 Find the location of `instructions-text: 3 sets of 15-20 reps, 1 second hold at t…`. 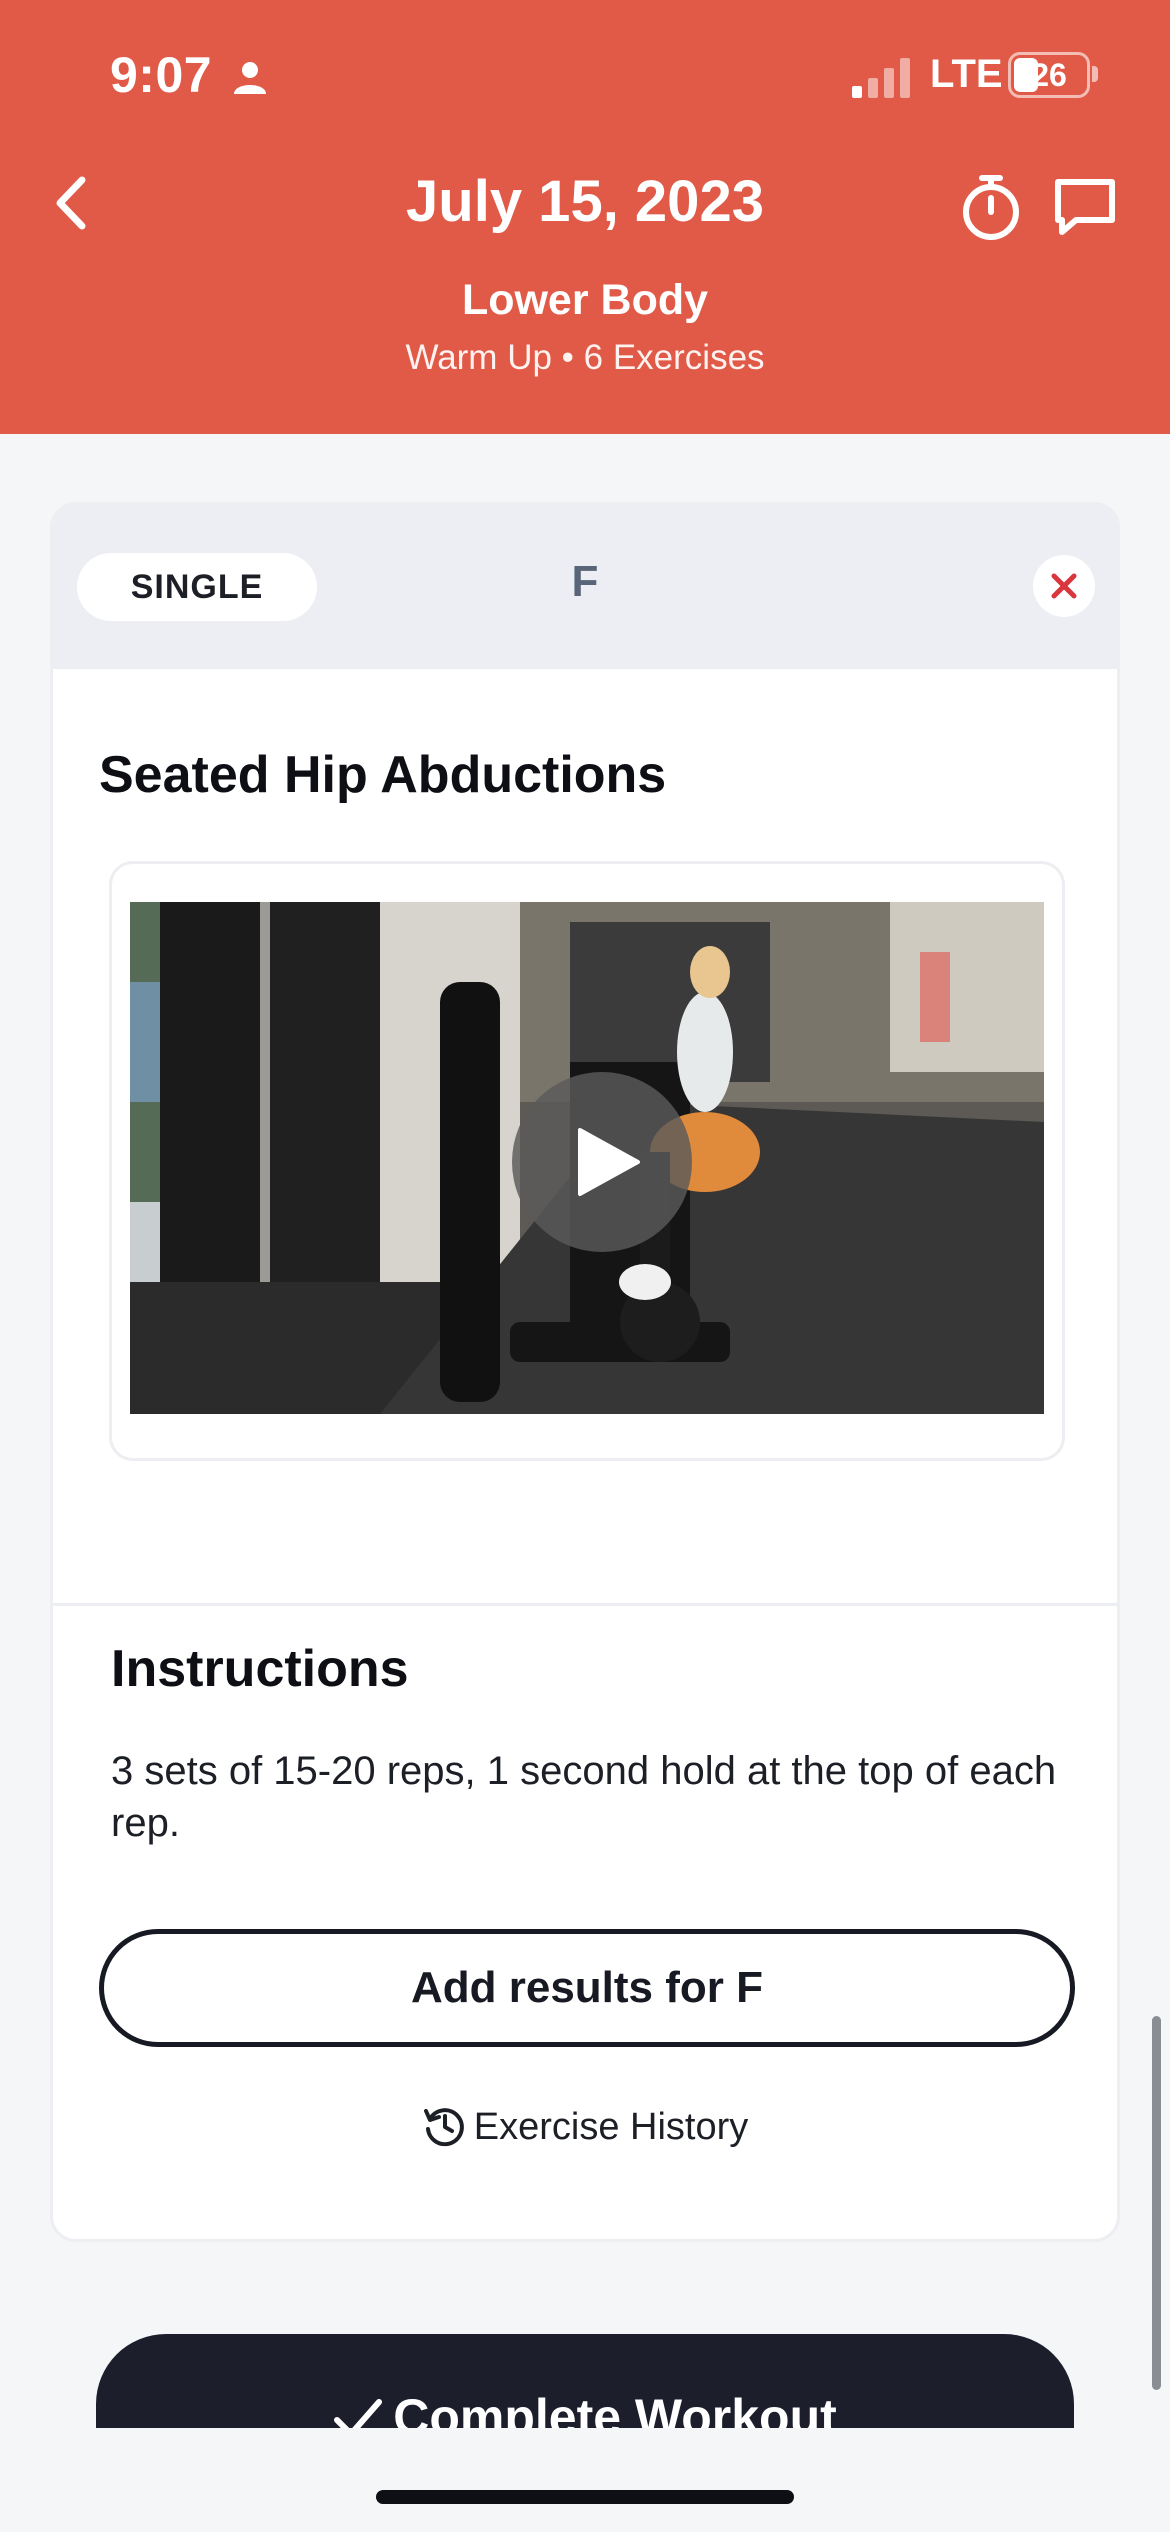

instructions-text: 3 sets of 15-20 reps, 1 second hold at t… is located at coordinates (584, 1797).